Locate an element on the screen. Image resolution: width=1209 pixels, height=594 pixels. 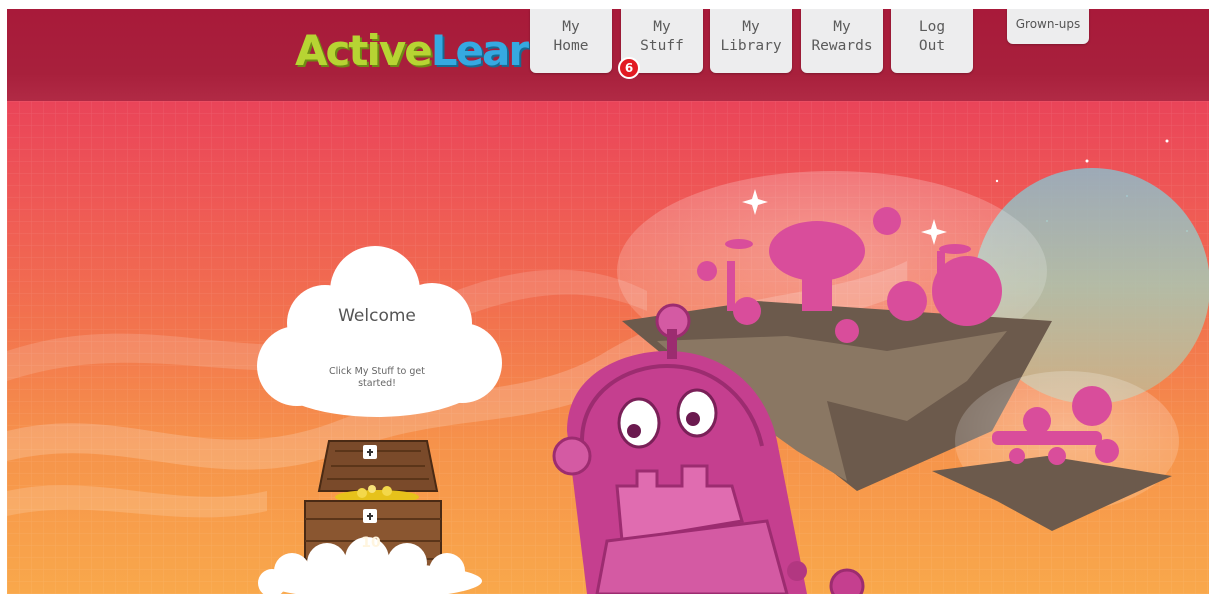
chest-coin-count: 10 is located at coordinates (371, 543).